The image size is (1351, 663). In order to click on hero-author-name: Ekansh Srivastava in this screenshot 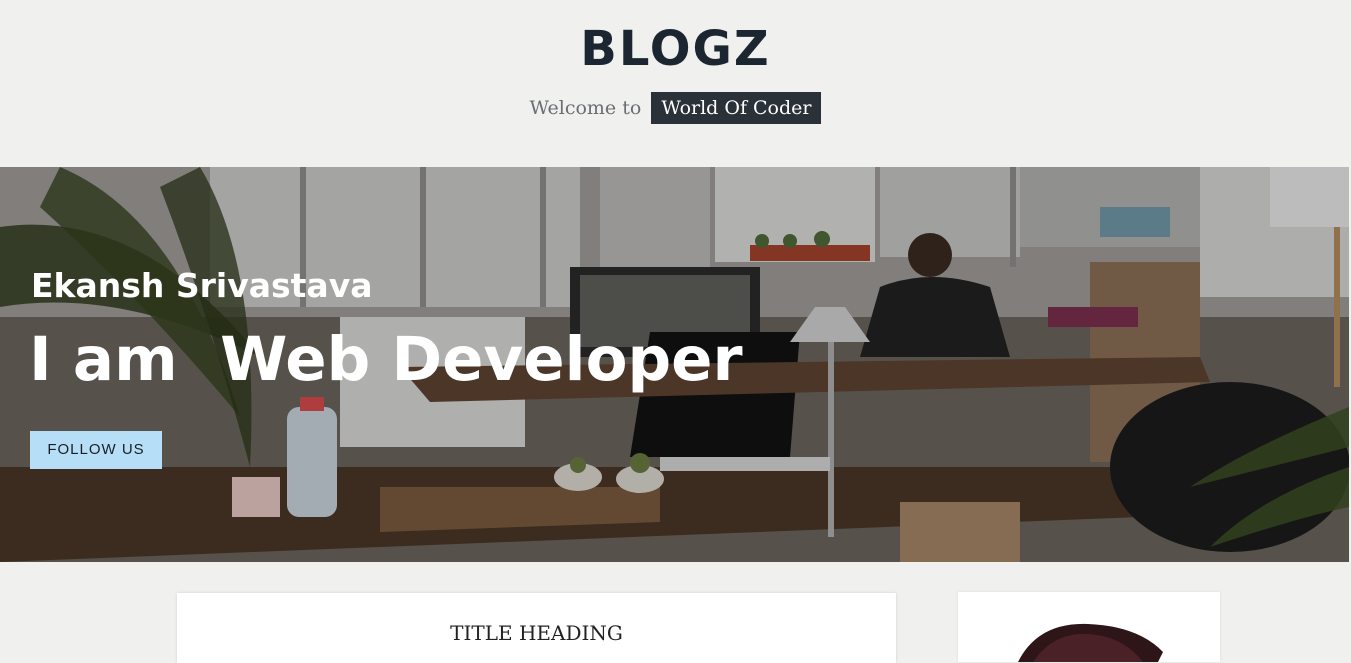, I will do `click(202, 285)`.